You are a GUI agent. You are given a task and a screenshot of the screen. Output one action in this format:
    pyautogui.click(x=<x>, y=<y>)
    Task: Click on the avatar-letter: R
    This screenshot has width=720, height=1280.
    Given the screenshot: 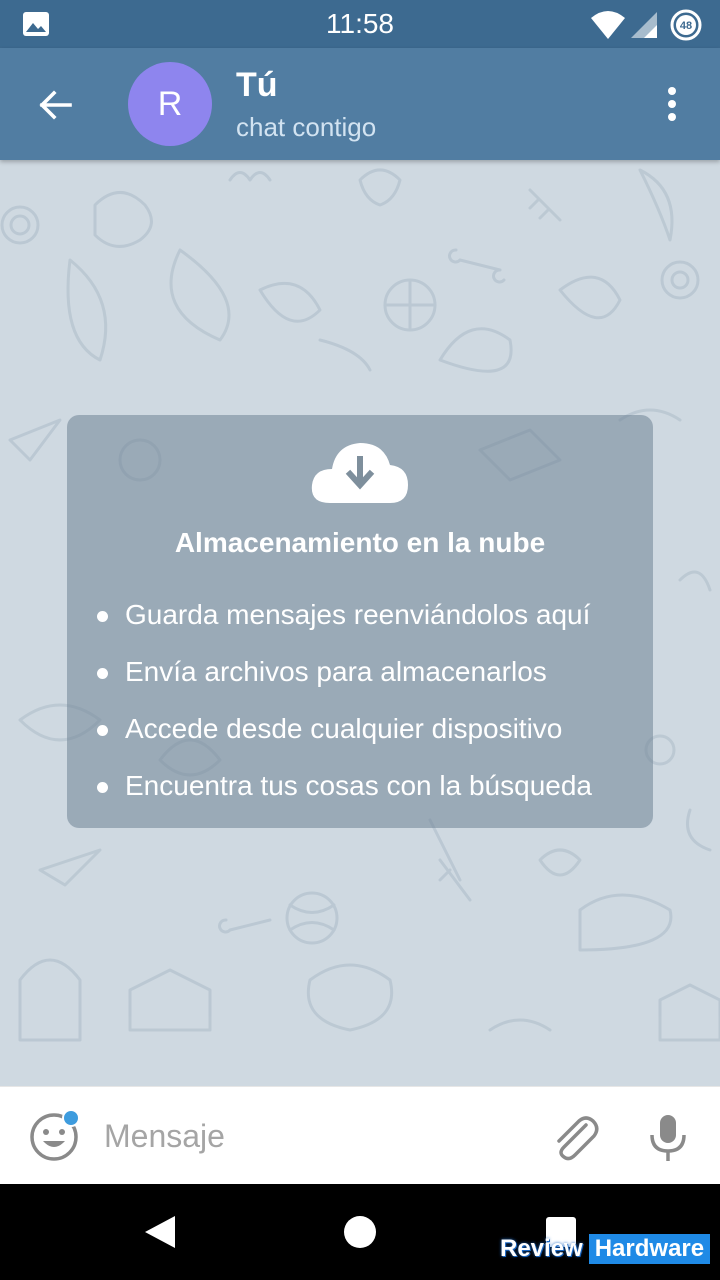 What is the action you would take?
    pyautogui.click(x=170, y=103)
    